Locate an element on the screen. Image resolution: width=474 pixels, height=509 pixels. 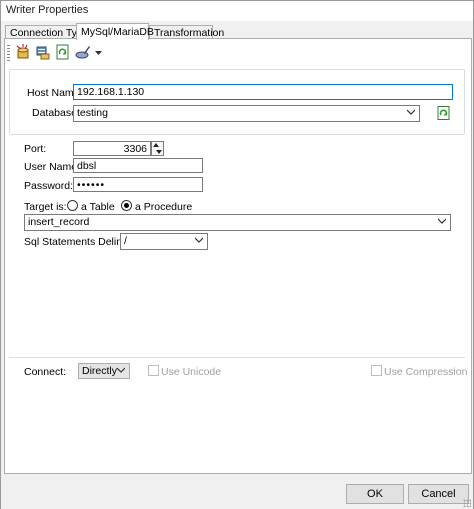
refresh-databases-icon is located at coordinates (444, 113).